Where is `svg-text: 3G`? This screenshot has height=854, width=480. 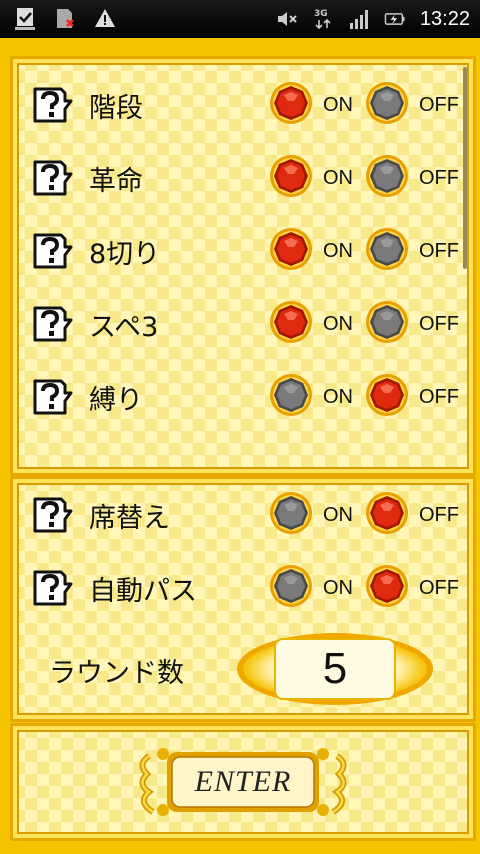 svg-text: 3G is located at coordinates (321, 14).